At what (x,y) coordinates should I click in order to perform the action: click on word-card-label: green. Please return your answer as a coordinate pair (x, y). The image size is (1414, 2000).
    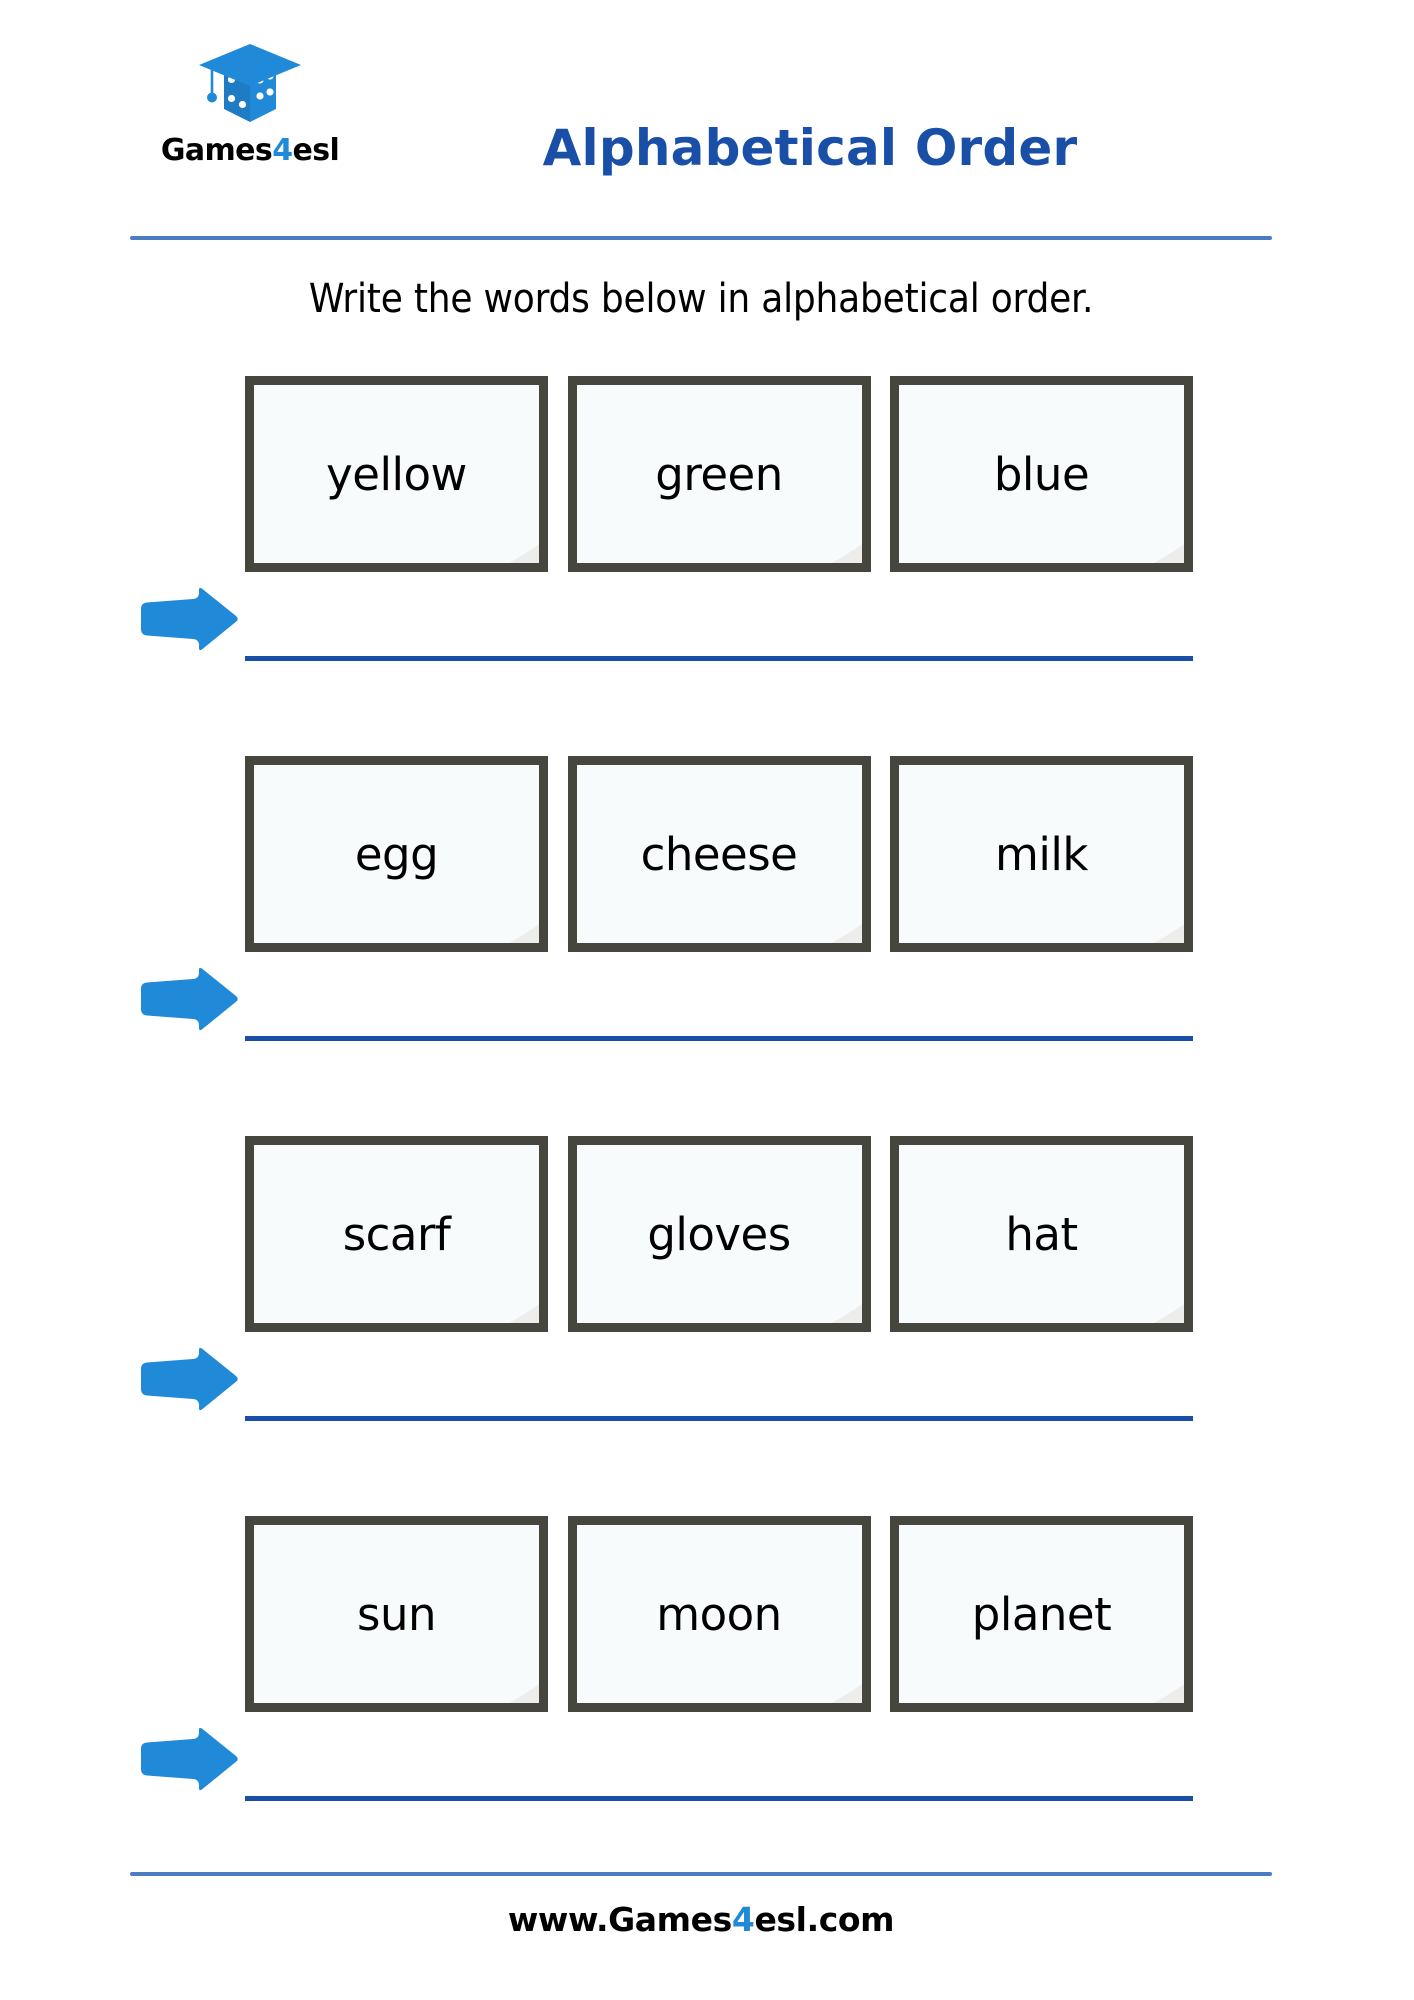
    Looking at the image, I should click on (719, 474).